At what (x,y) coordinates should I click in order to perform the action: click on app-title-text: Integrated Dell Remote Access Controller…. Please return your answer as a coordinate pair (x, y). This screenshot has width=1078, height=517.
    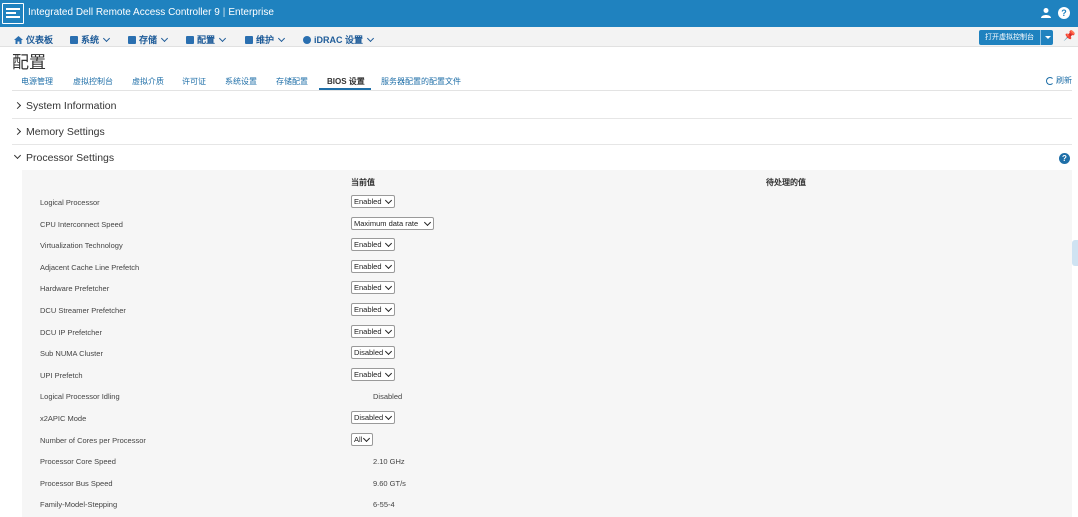
    Looking at the image, I should click on (124, 12).